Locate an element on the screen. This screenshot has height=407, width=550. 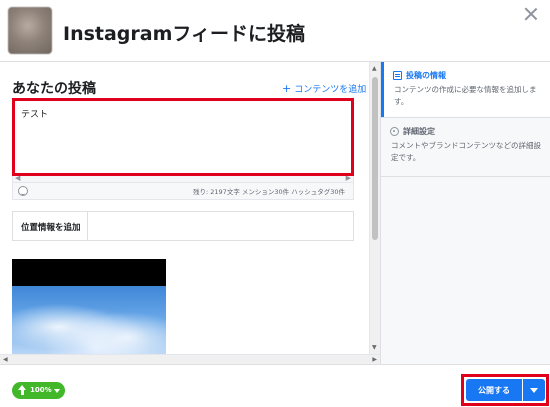
dialog-title: Instagramフィードに投稿 is located at coordinates (184, 34).